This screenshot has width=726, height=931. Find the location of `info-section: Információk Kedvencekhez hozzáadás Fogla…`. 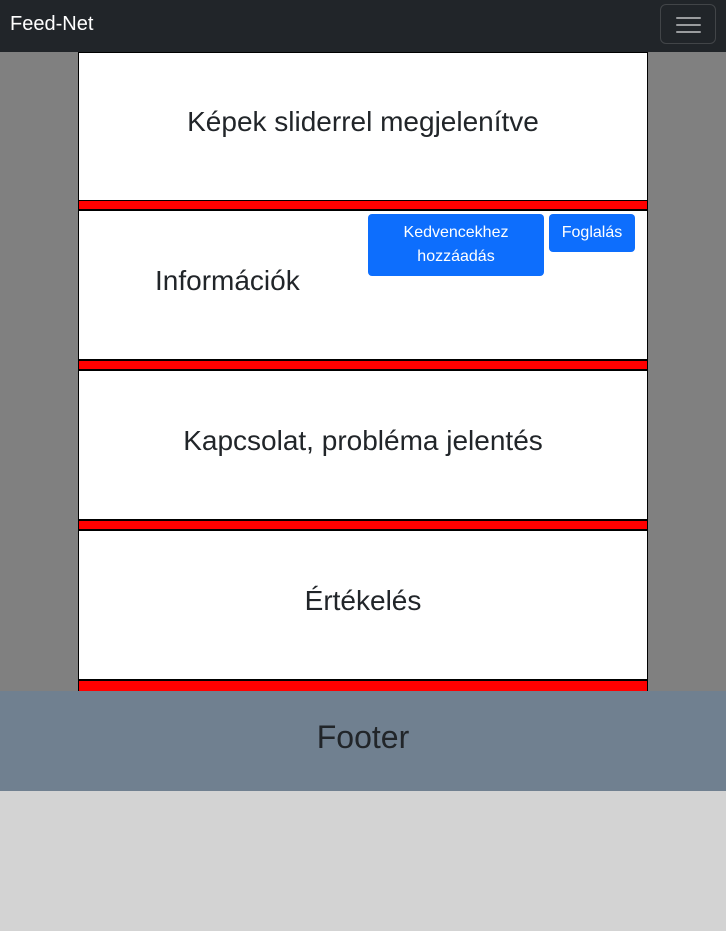

info-section: Információk Kedvencekhez hozzáadás Fogla… is located at coordinates (363, 285).